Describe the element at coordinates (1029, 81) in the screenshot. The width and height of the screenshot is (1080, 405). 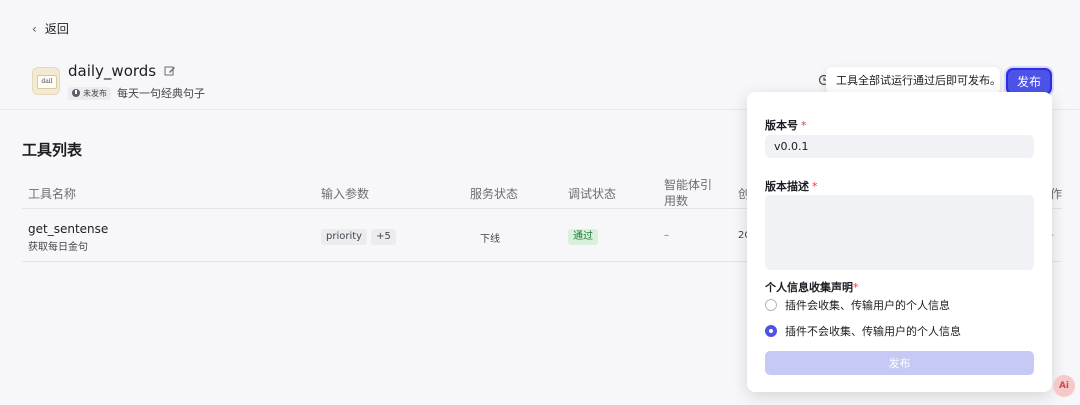
I see `publish-button: 发布` at that location.